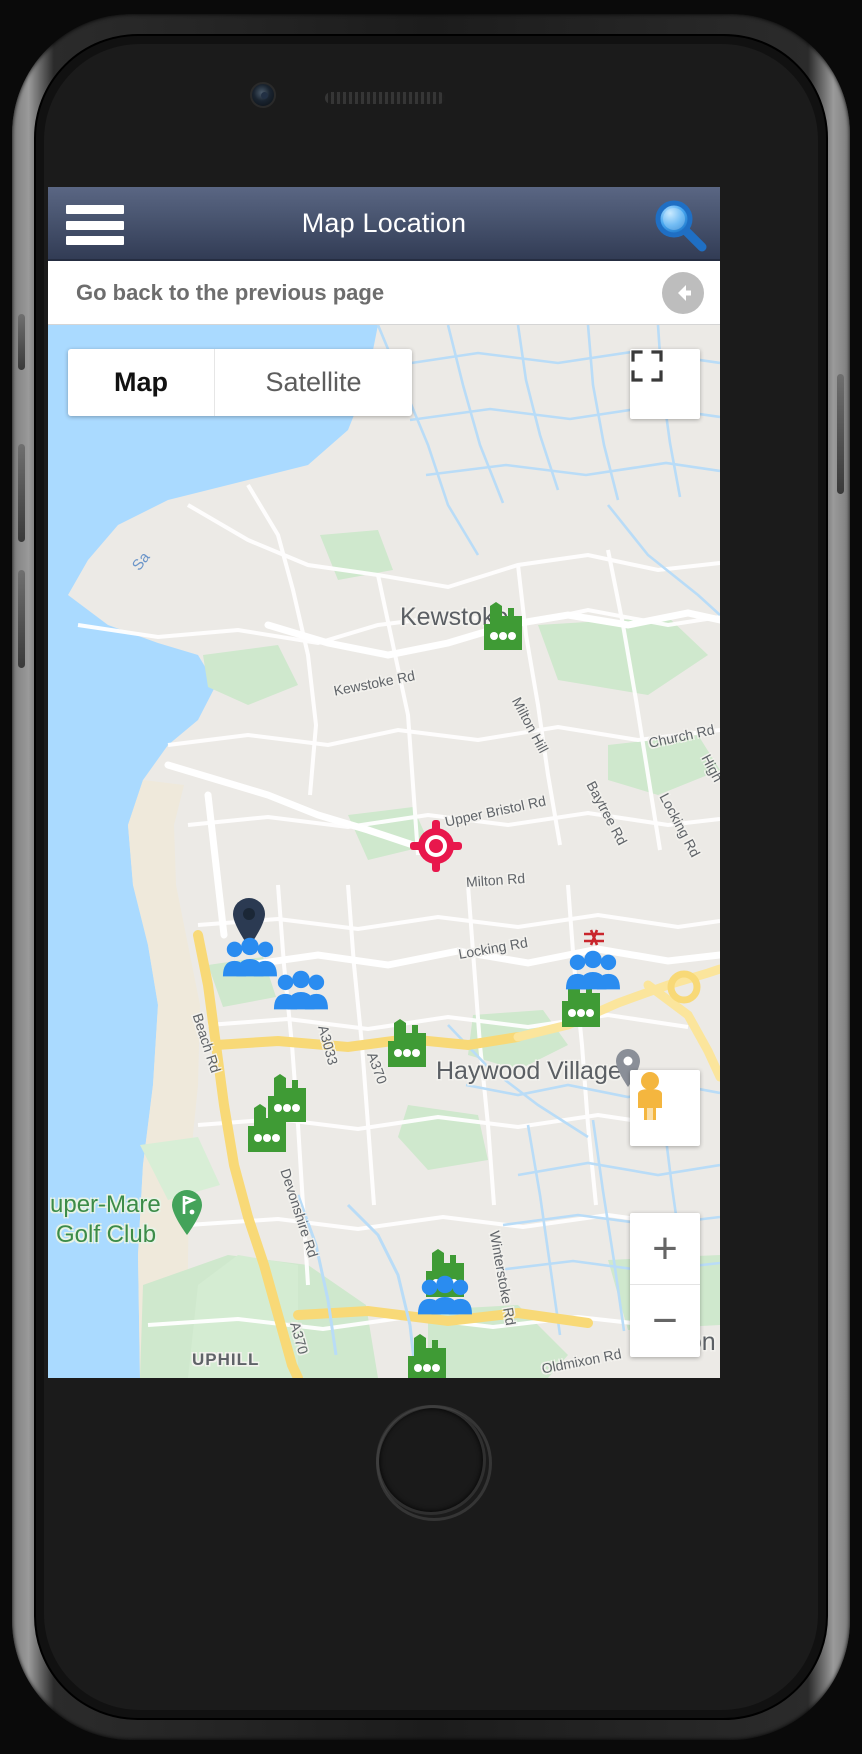  What do you see at coordinates (665, 1321) in the screenshot?
I see `zoom-out-button: −` at bounding box center [665, 1321].